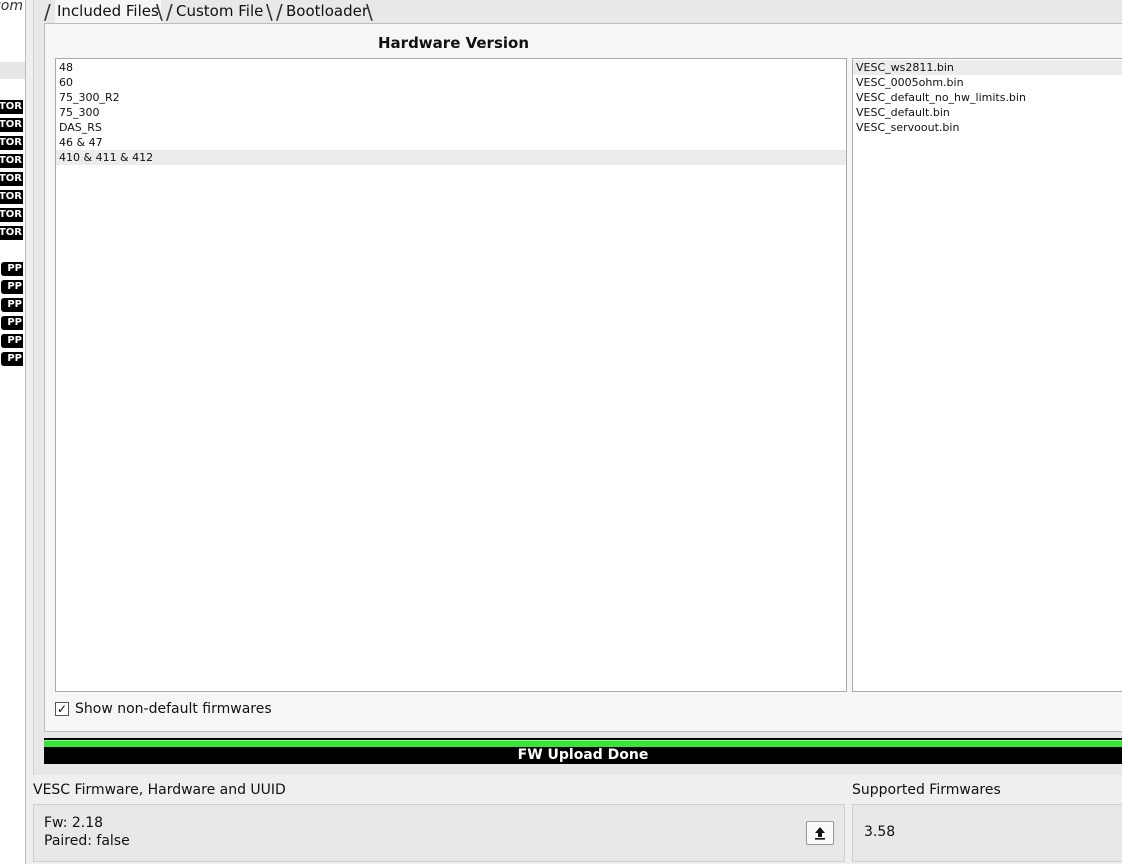  What do you see at coordinates (583, 755) in the screenshot?
I see `progress-status-text: FW Upload Done` at bounding box center [583, 755].